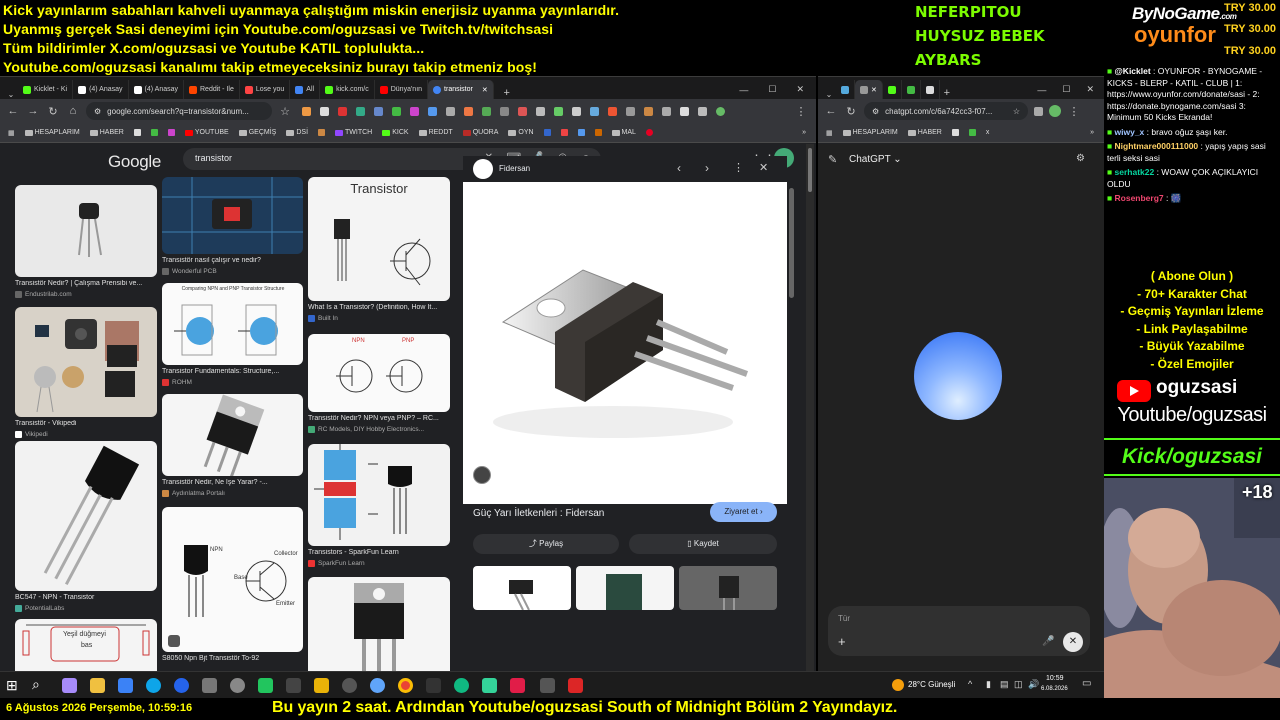 Image resolution: width=1280 pixels, height=720 pixels. Describe the element at coordinates (305, 89) in the screenshot. I see `browser-tab: All` at that location.